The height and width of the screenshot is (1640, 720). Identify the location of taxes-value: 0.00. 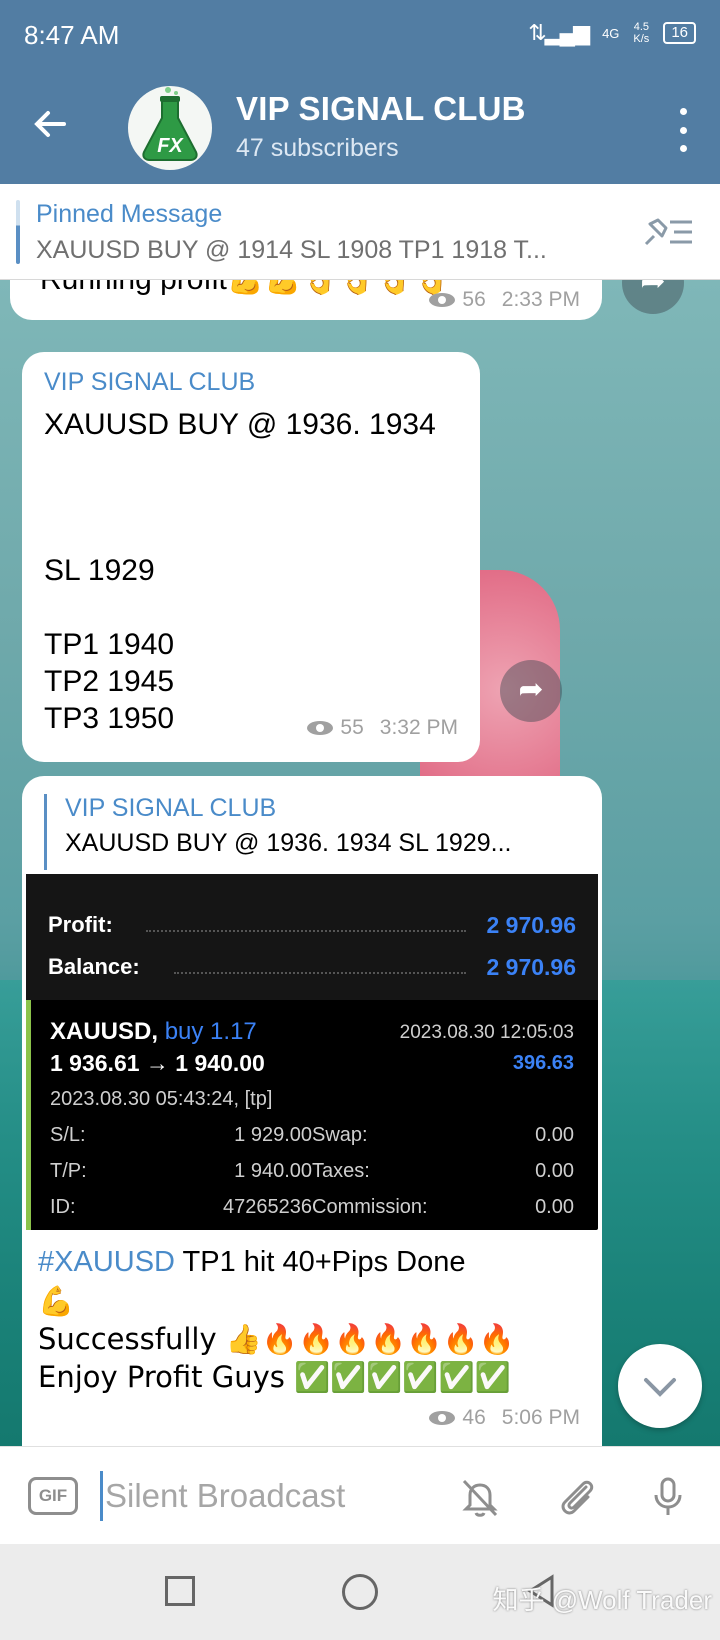
(554, 1171).